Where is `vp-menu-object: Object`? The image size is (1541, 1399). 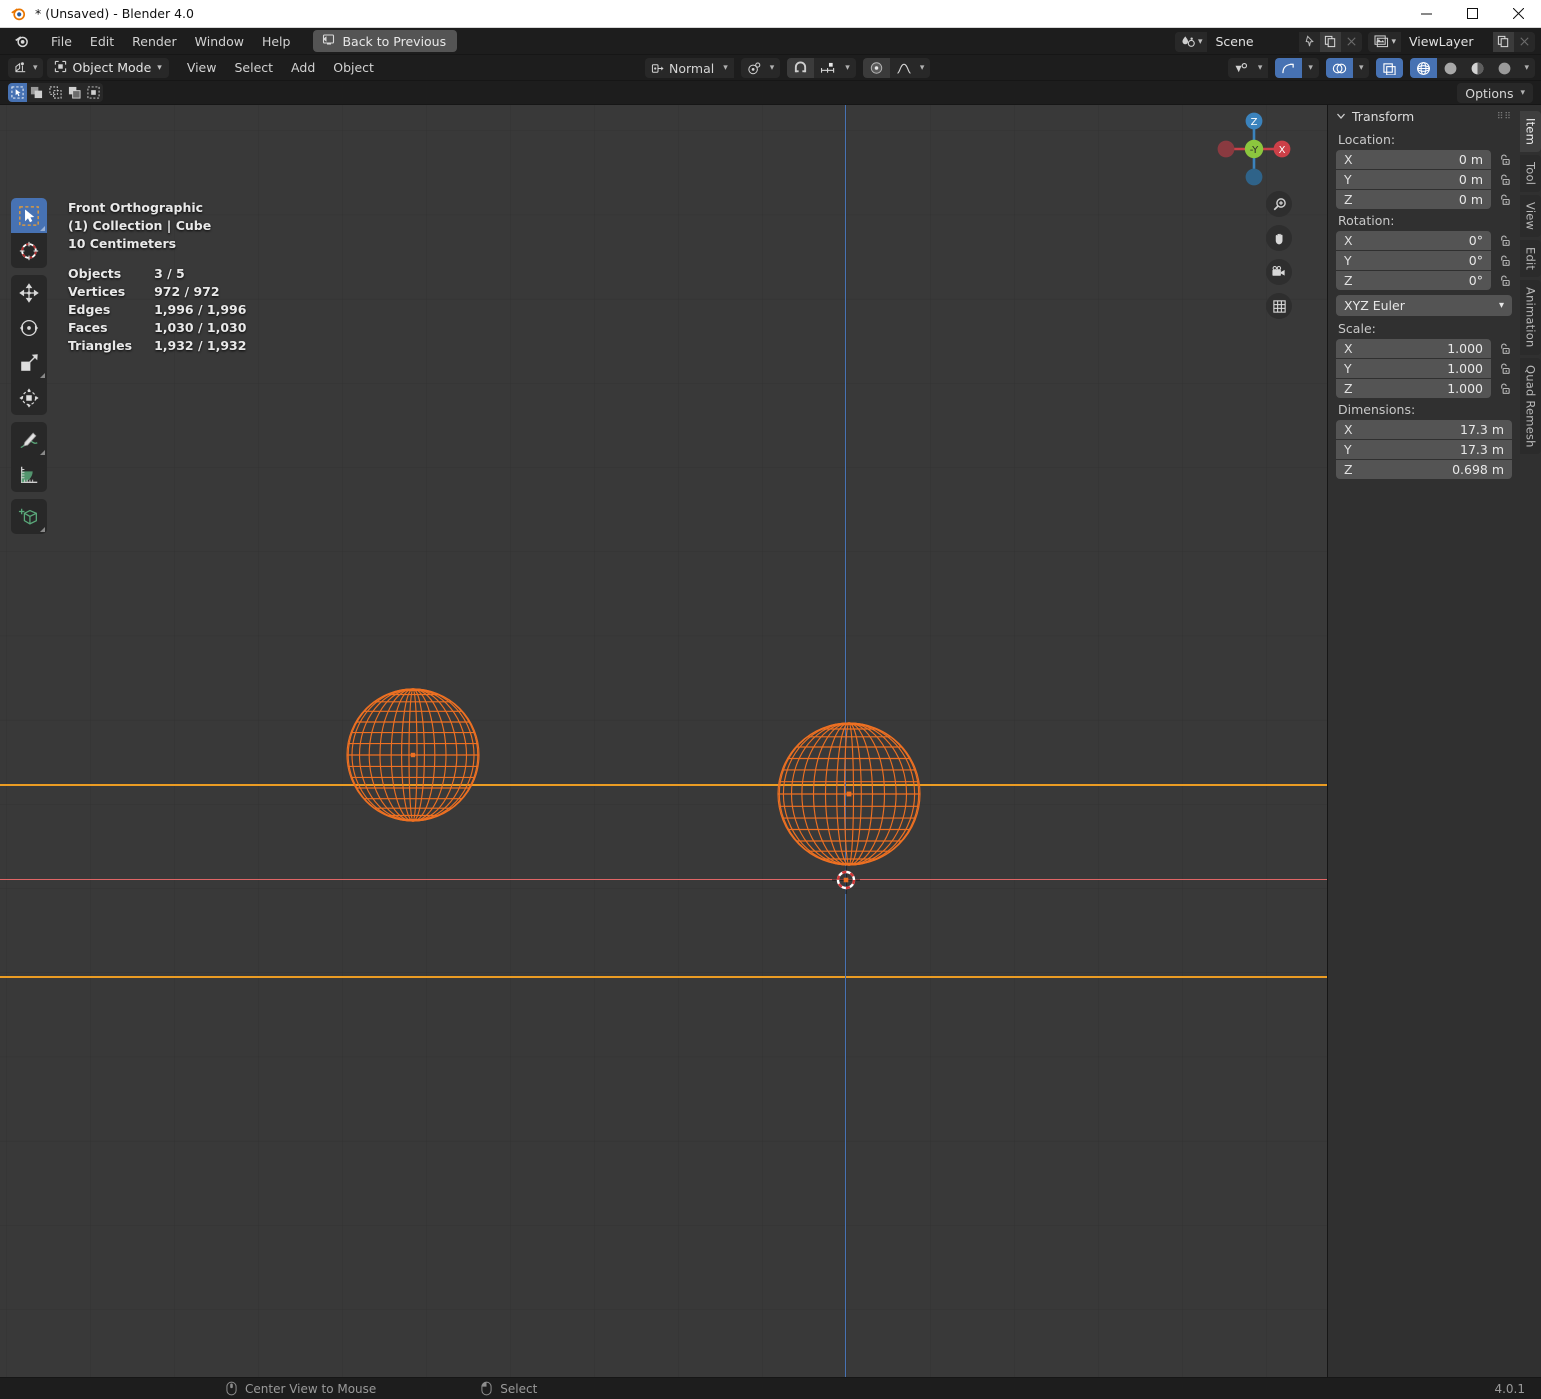 vp-menu-object: Object is located at coordinates (353, 67).